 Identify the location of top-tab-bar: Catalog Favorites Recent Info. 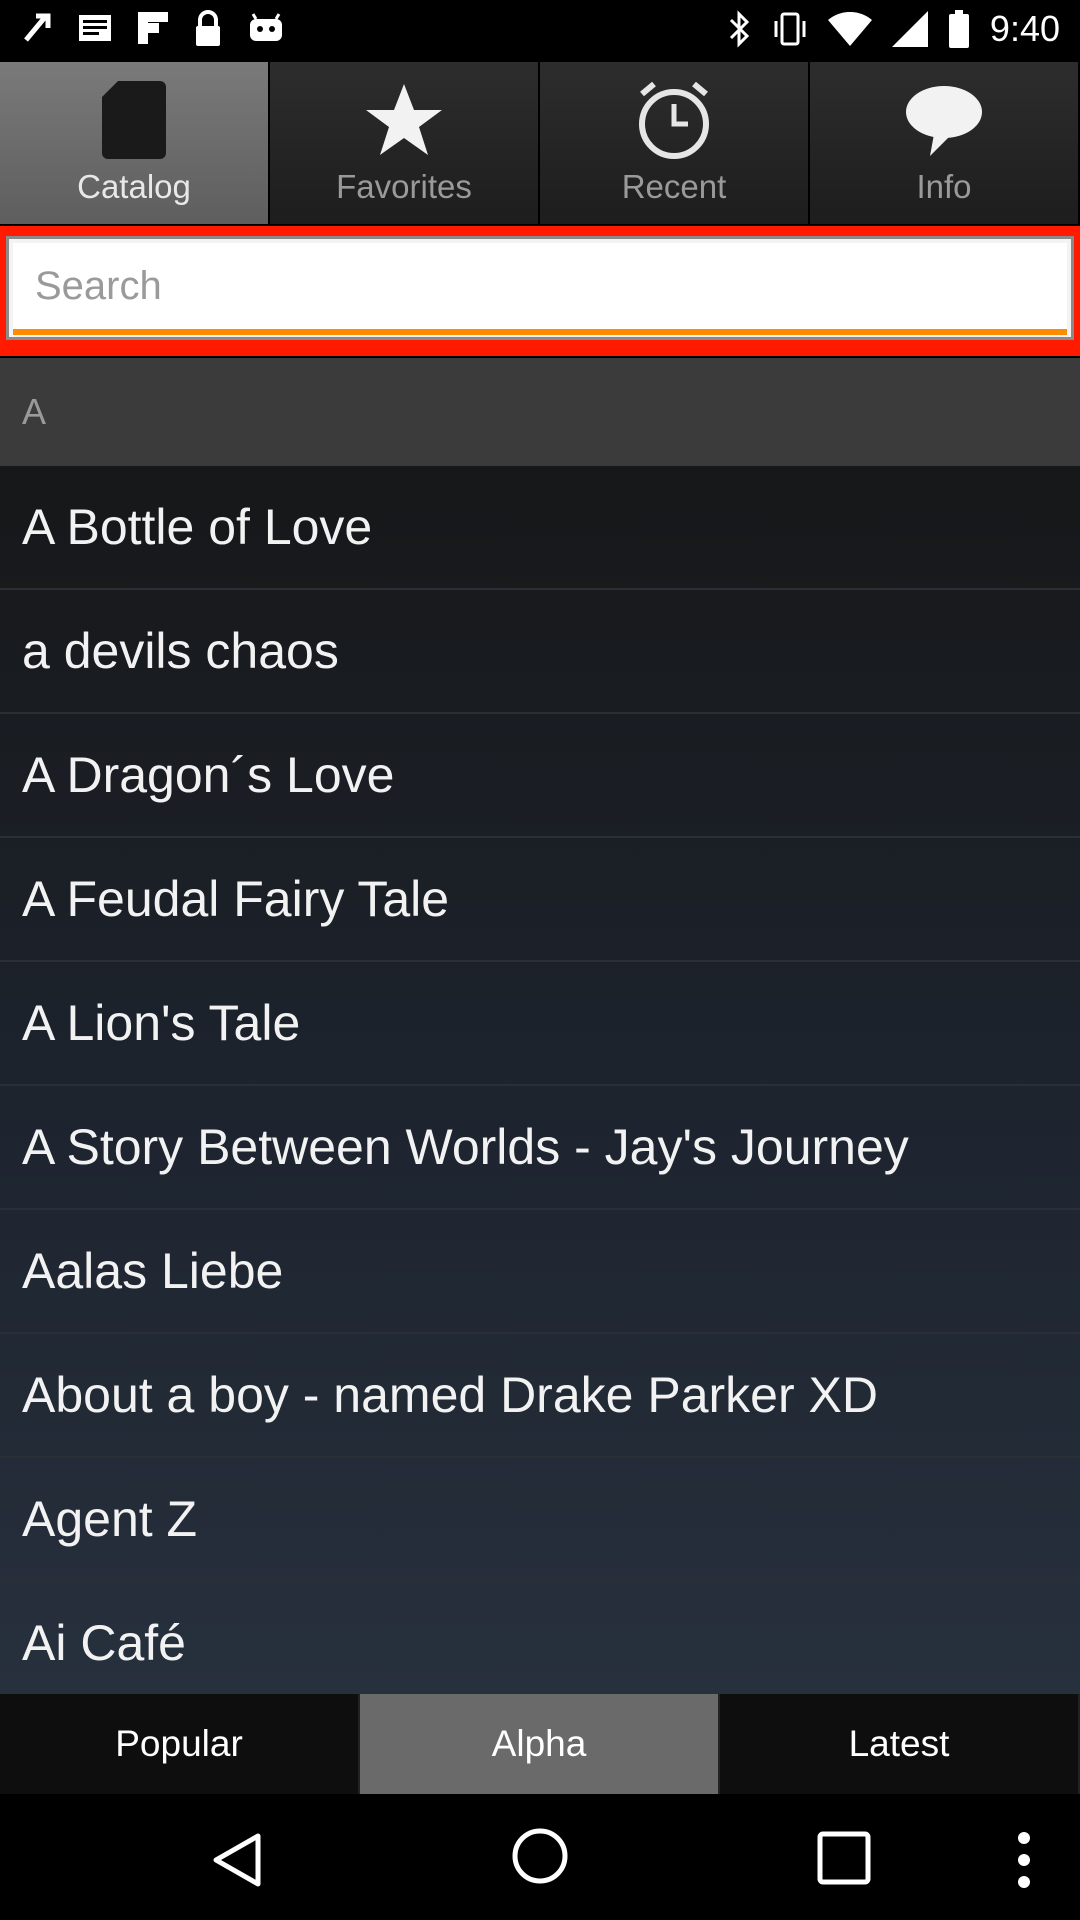
(540, 143).